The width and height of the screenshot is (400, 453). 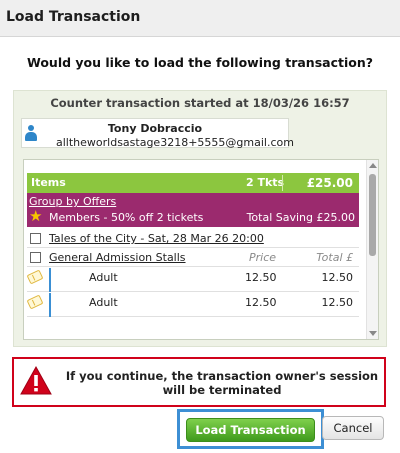 What do you see at coordinates (35, 238) in the screenshot?
I see `event-checkbox` at bounding box center [35, 238].